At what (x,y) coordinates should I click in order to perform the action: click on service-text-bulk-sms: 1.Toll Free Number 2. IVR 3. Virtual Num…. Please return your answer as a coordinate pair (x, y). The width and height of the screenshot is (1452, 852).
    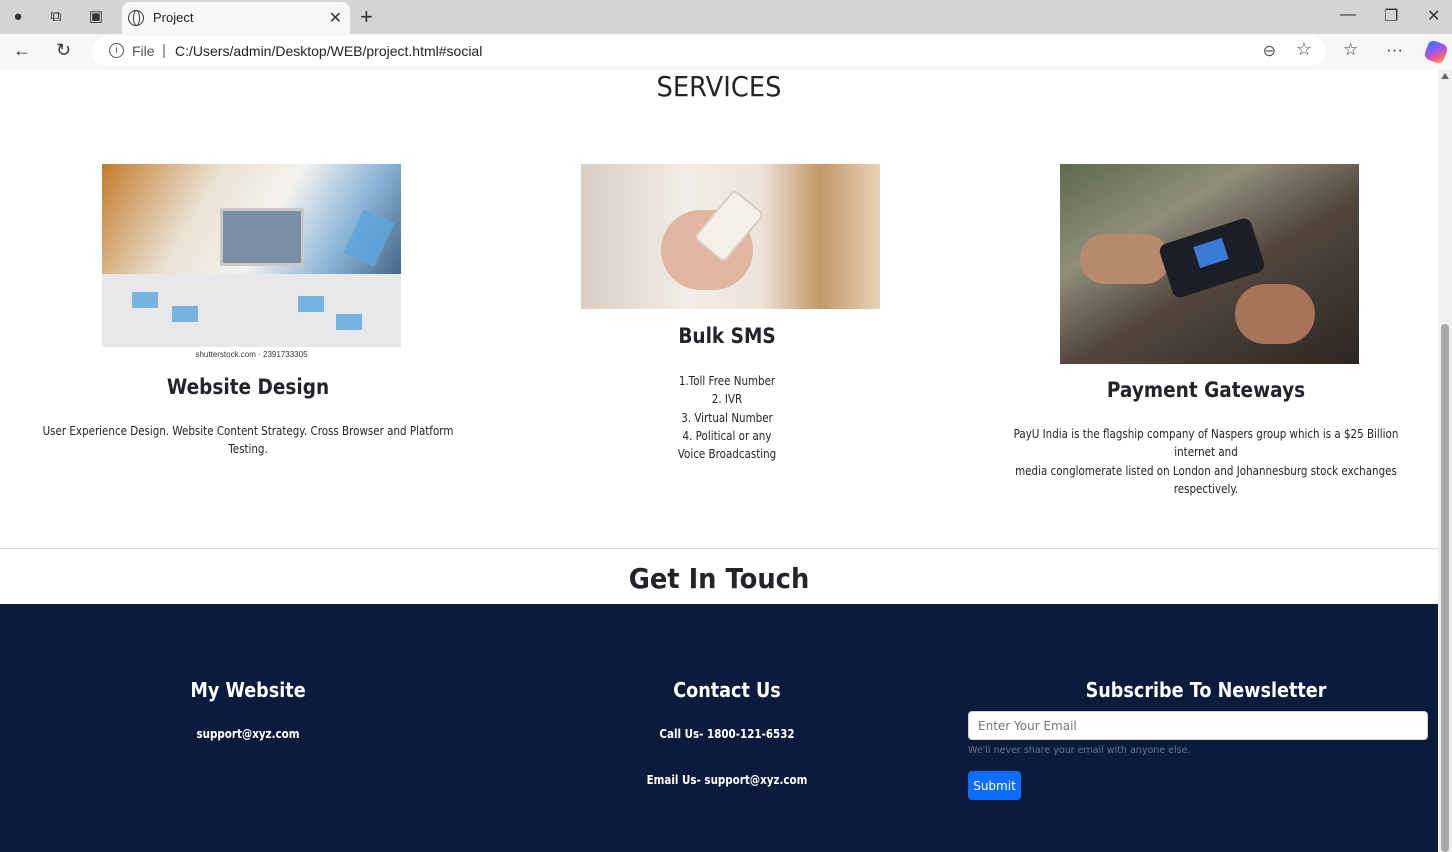
    Looking at the image, I should click on (727, 417).